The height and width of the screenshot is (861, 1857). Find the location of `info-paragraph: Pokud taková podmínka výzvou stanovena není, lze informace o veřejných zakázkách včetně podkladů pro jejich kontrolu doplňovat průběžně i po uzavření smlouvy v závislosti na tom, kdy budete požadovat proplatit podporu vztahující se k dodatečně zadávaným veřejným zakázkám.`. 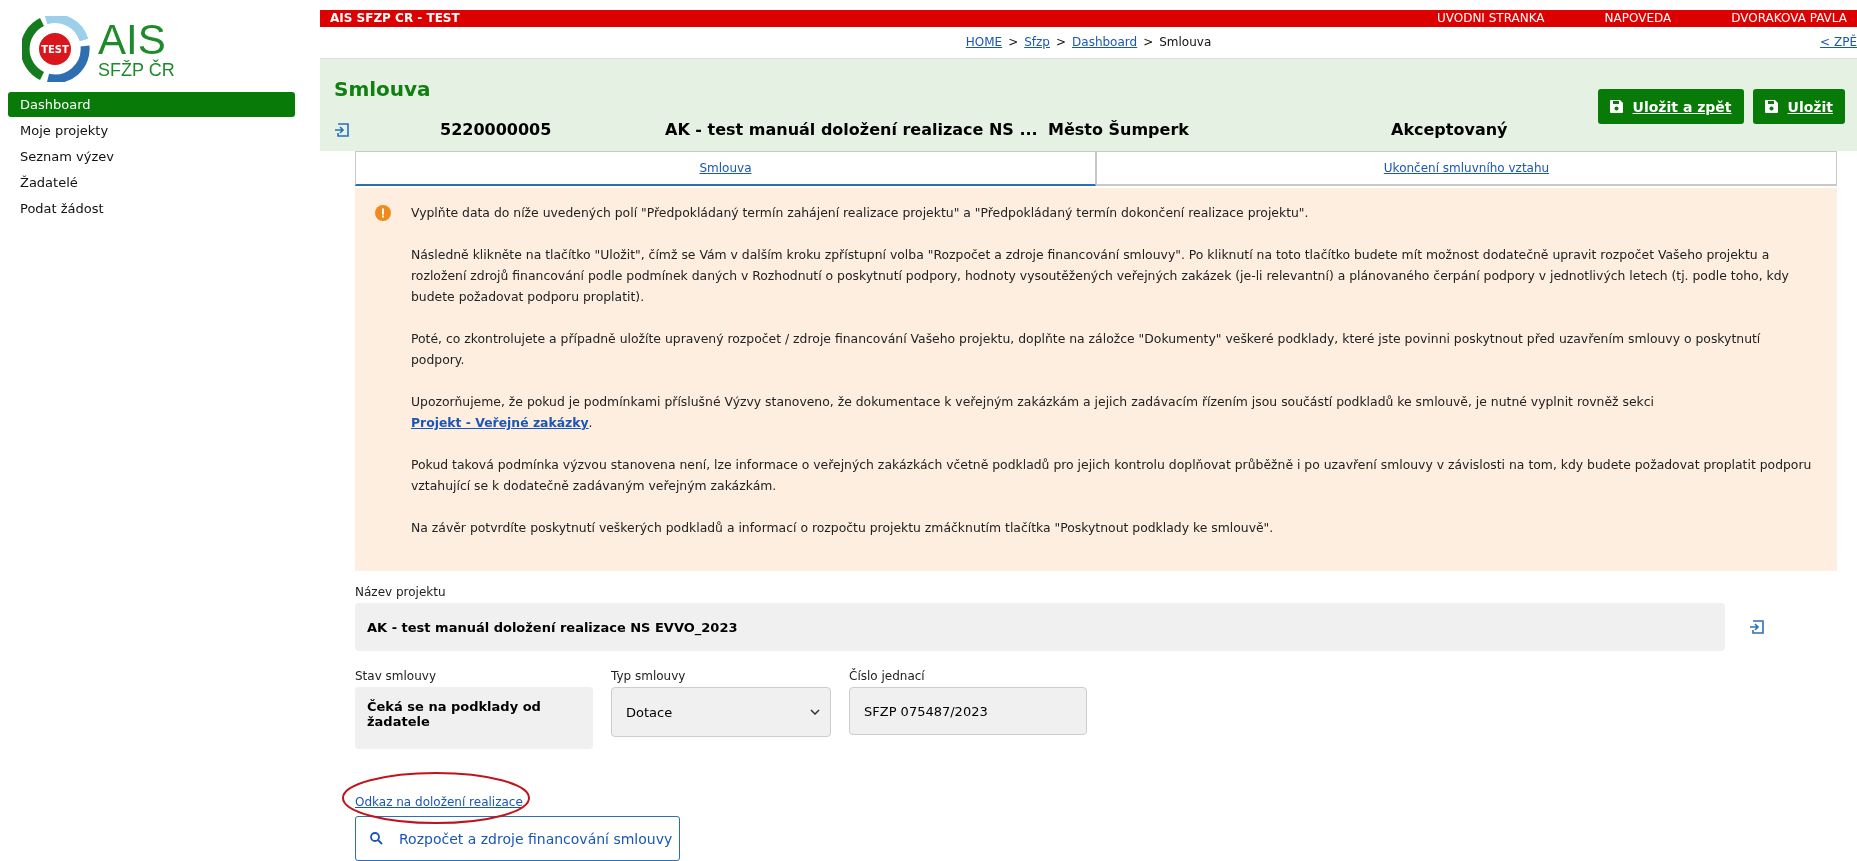

info-paragraph: Pokud taková podmínka výzvou stanovena není, lze informace o veřejných zakázkách včetně podkladů pro jejich kontrolu doplňovat průběžně i po uzavření smlouvy v závislosti na tom, kdy budete požadovat proplatit podporu vztahující se k dodatečně zadávaným veřejným zakázkám. is located at coordinates (1112, 475).